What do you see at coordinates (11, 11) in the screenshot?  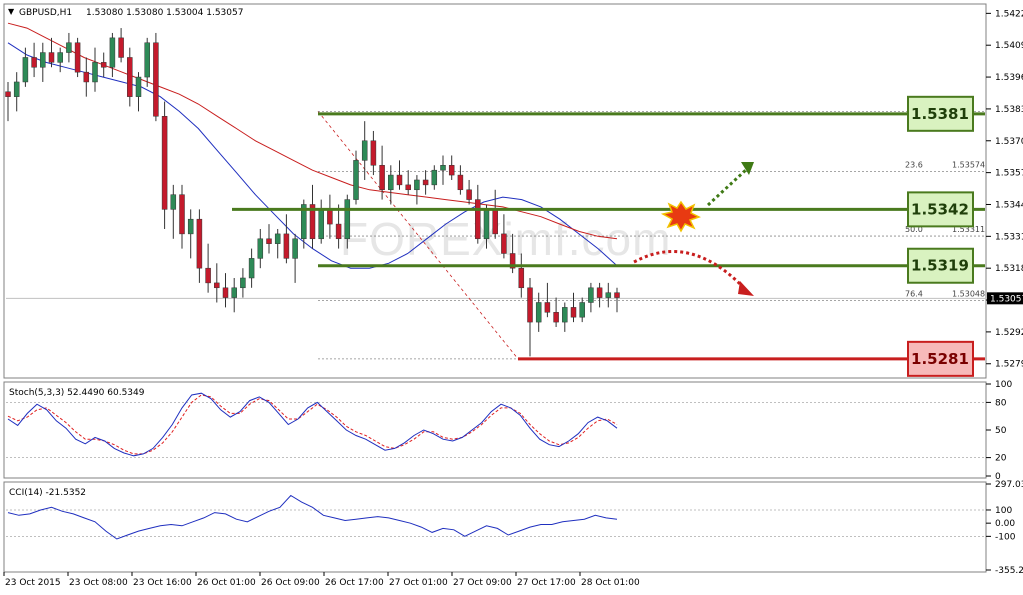 I see `collapse-arrow-icon: ▼` at bounding box center [11, 11].